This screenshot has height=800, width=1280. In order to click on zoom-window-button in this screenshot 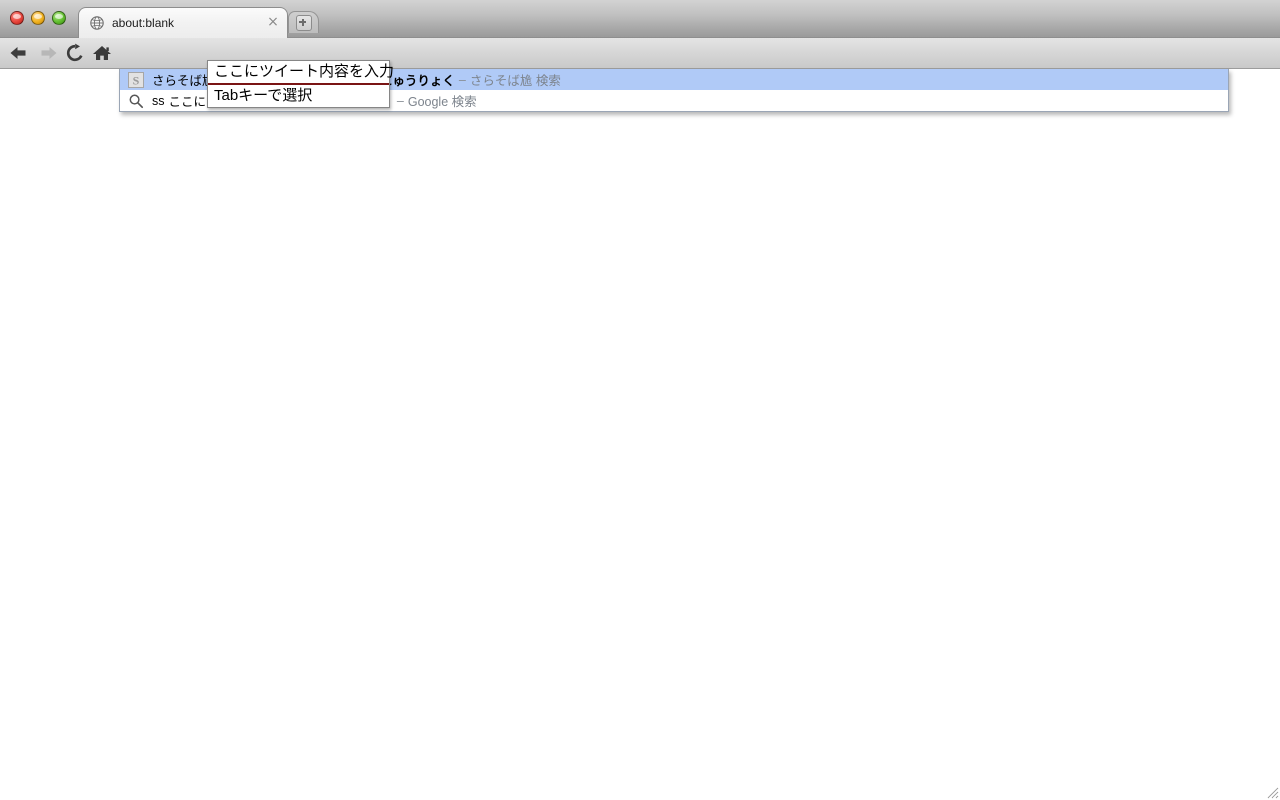, I will do `click(59, 18)`.